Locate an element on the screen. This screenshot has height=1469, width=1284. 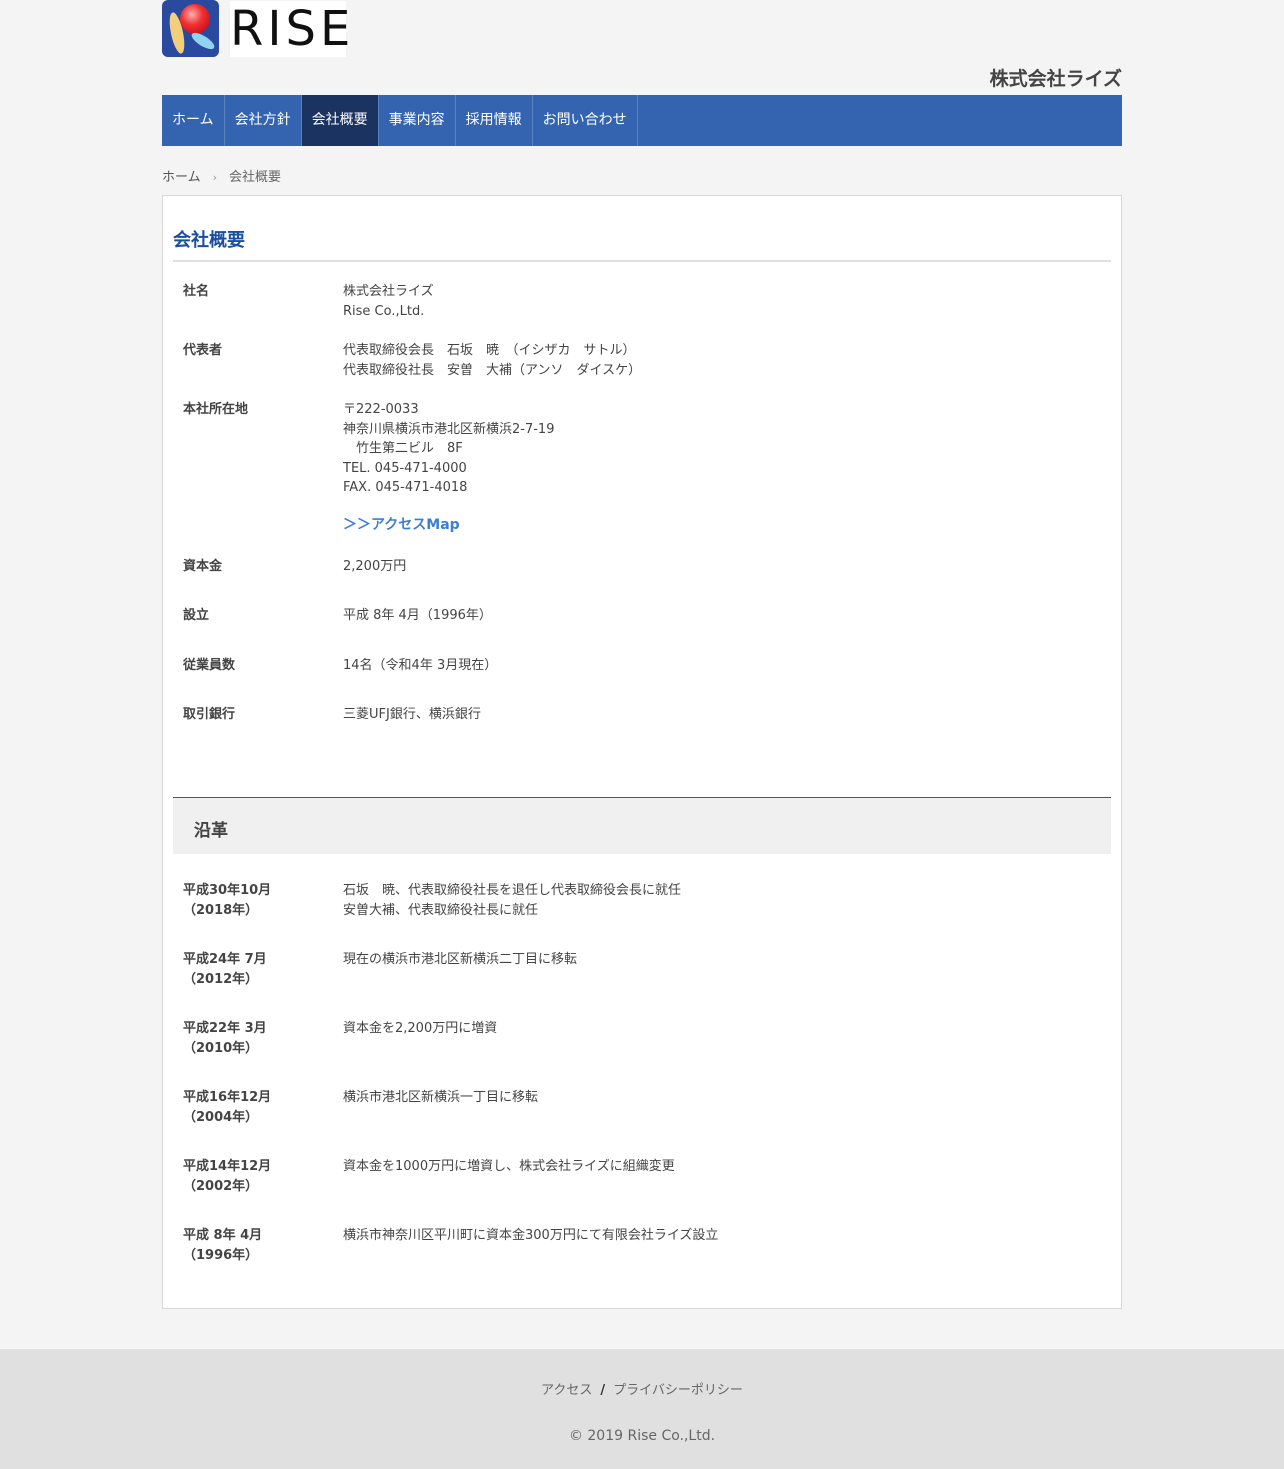
history-title: 沿革 is located at coordinates (211, 831).